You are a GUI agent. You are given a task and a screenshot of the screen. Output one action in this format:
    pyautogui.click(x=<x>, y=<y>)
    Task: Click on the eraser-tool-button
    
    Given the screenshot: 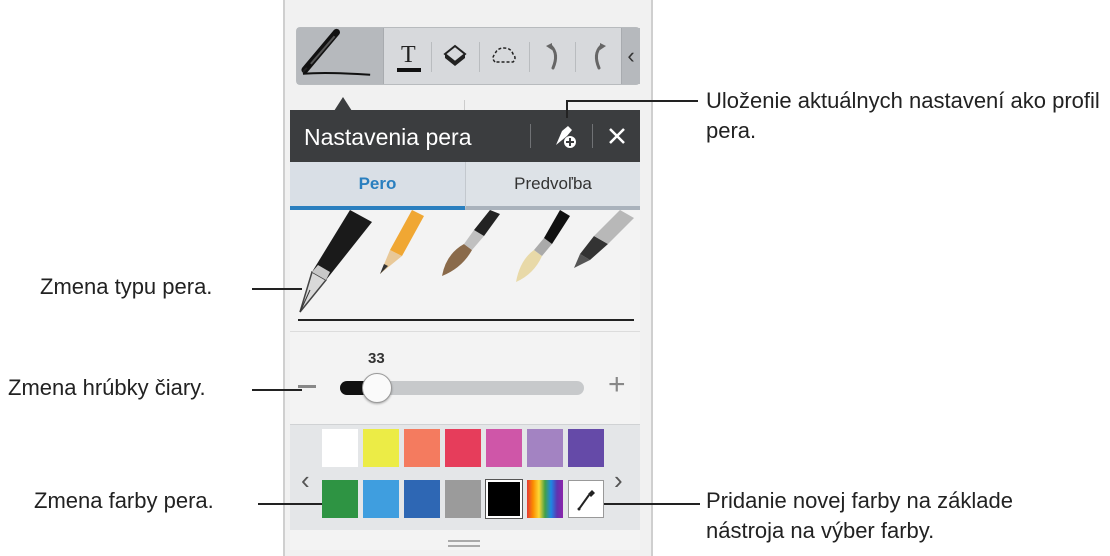 What is the action you would take?
    pyautogui.click(x=455, y=56)
    